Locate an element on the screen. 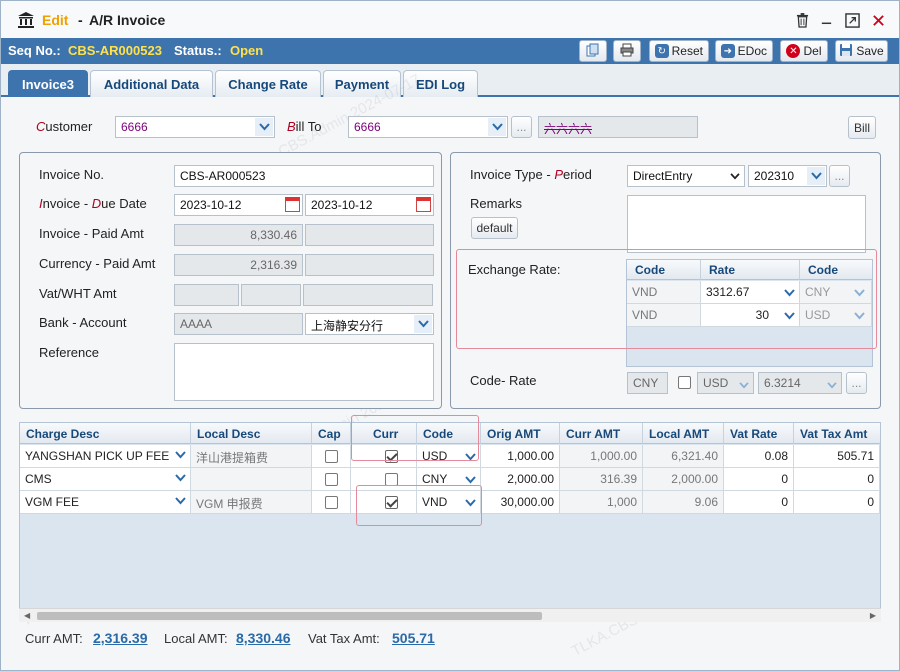 The height and width of the screenshot is (671, 900). reference-textarea is located at coordinates (304, 372).